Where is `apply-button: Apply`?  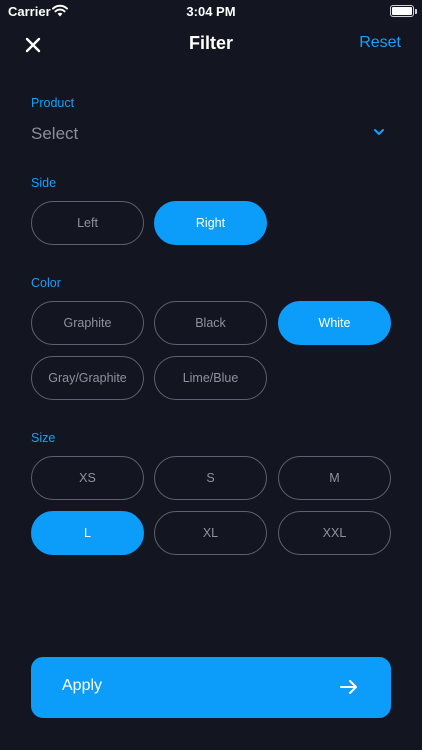 apply-button: Apply is located at coordinates (211, 687).